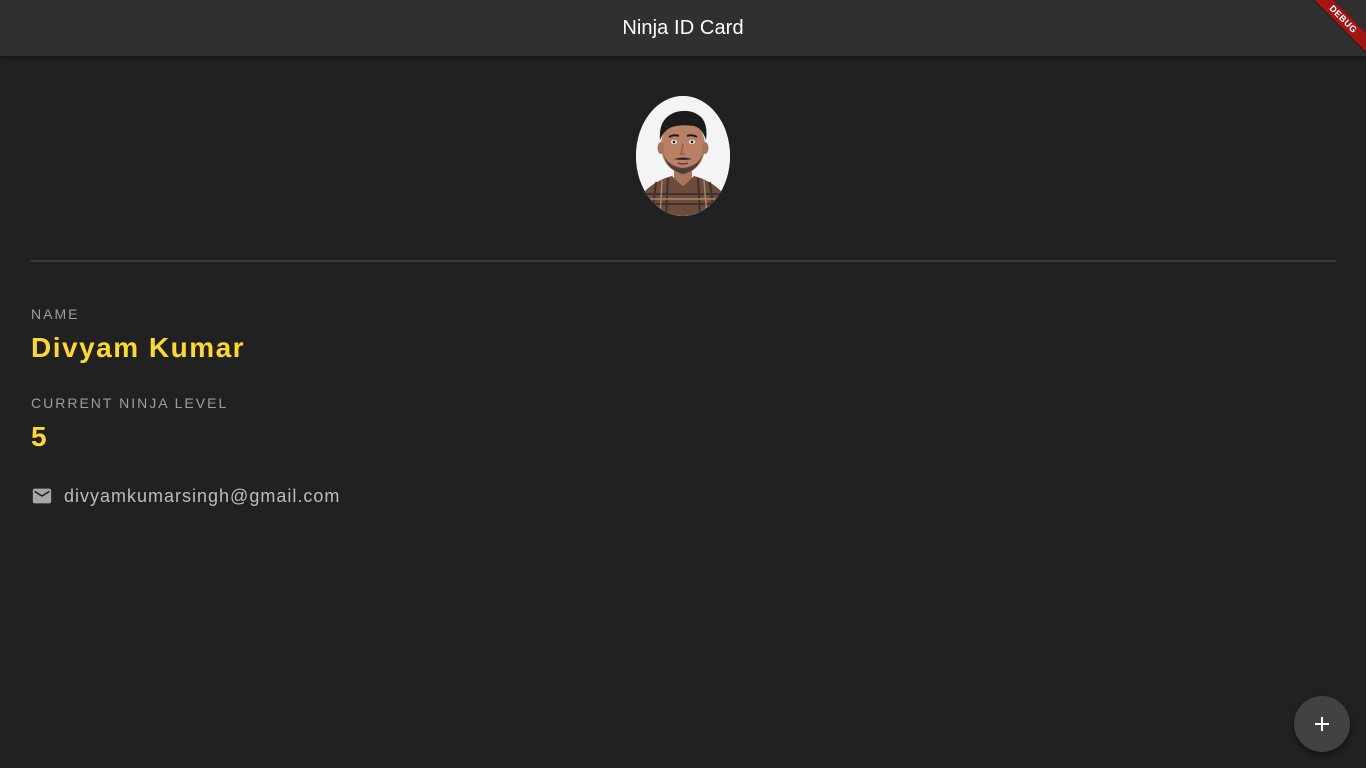 The height and width of the screenshot is (768, 1366). What do you see at coordinates (202, 495) in the screenshot?
I see `email-text: divyamkumarsingh@gmail.com` at bounding box center [202, 495].